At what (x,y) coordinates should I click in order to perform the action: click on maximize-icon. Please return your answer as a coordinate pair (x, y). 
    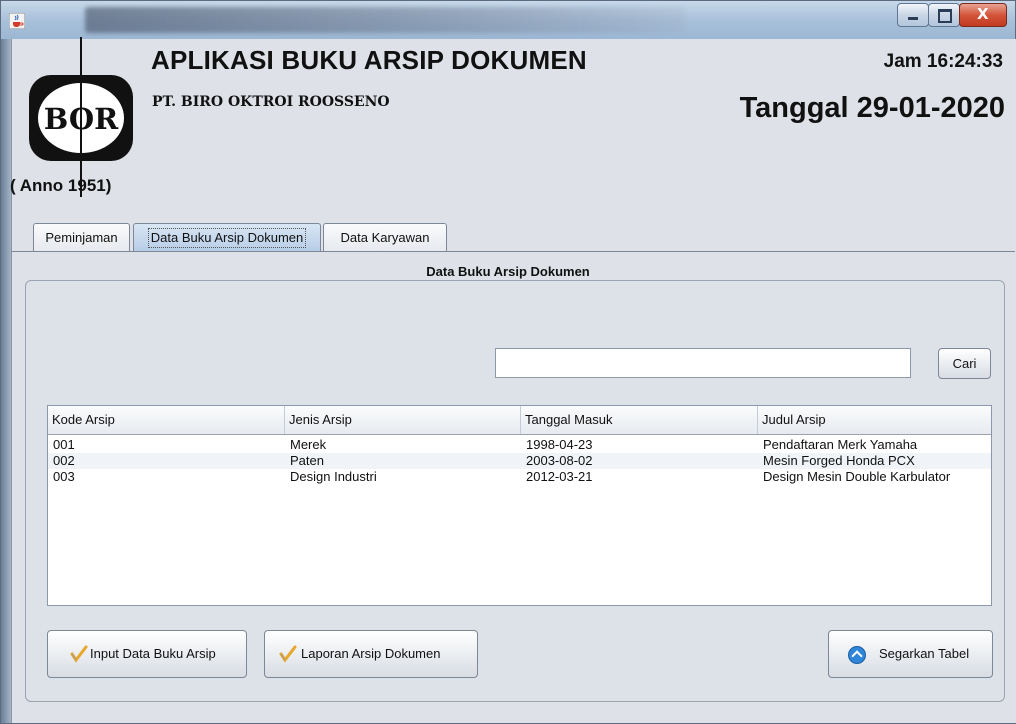
    Looking at the image, I should click on (945, 16).